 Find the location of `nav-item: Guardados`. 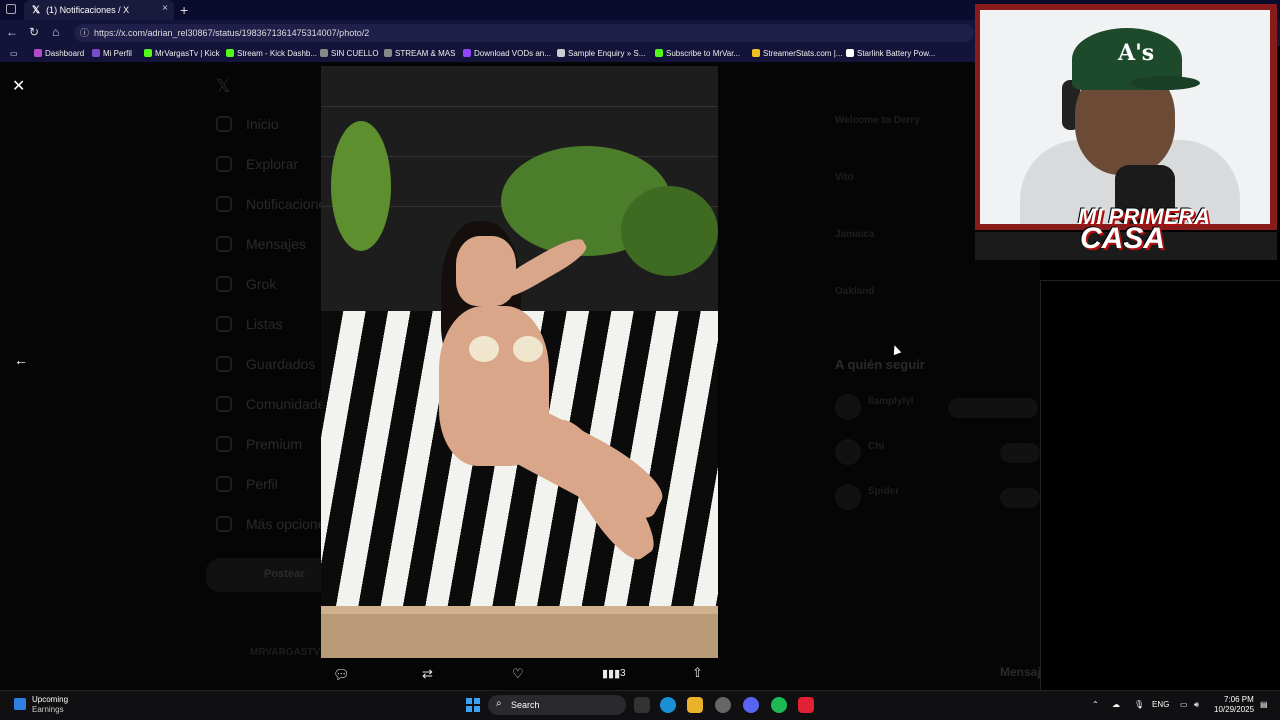

nav-item: Guardados is located at coordinates (281, 364).